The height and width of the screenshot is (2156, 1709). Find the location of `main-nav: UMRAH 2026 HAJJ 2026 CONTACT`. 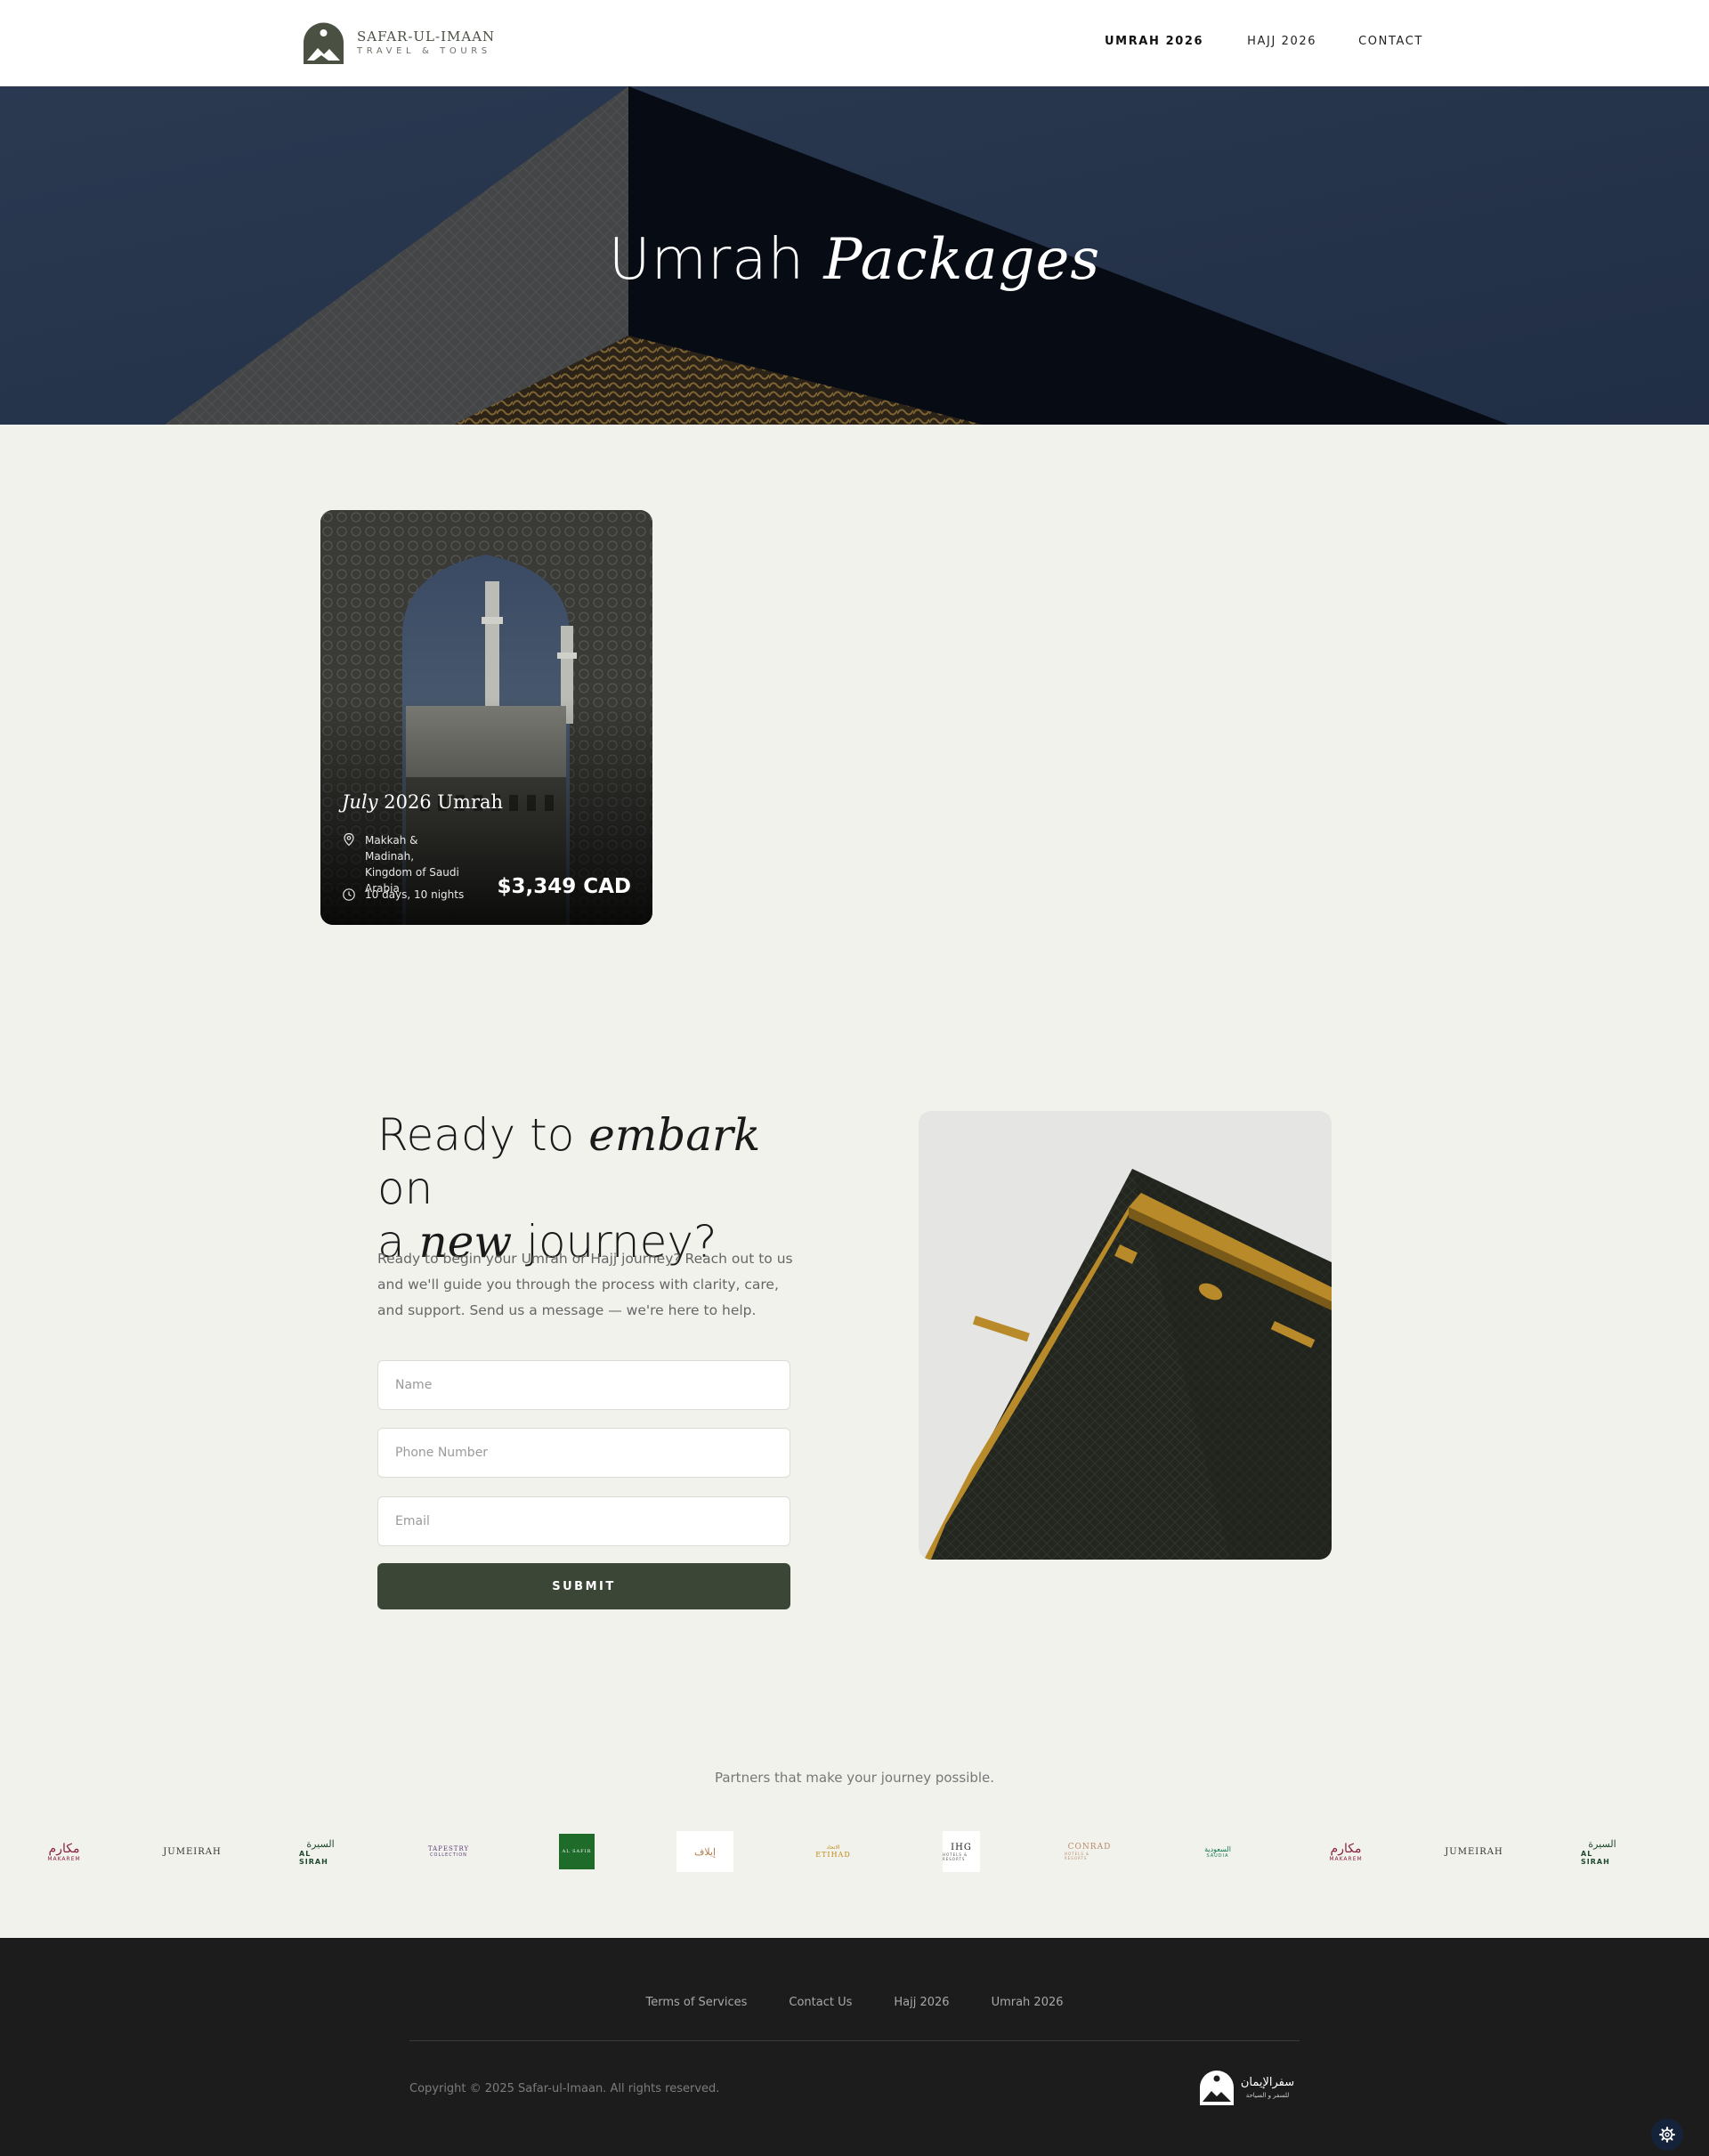

main-nav: UMRAH 2026 HAJJ 2026 CONTACT is located at coordinates (1264, 41).